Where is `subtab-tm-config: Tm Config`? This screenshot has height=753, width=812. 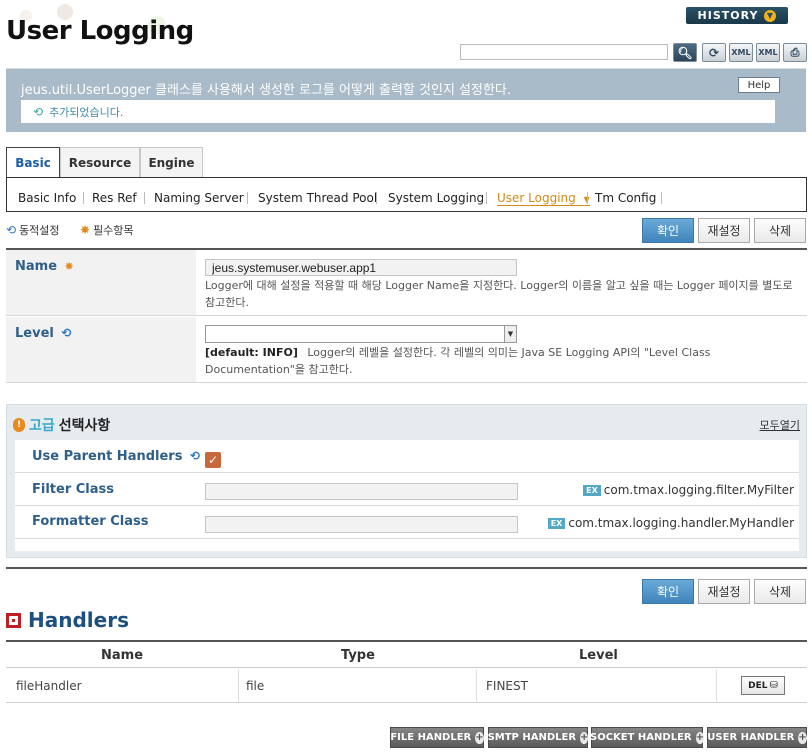 subtab-tm-config: Tm Config is located at coordinates (625, 198).